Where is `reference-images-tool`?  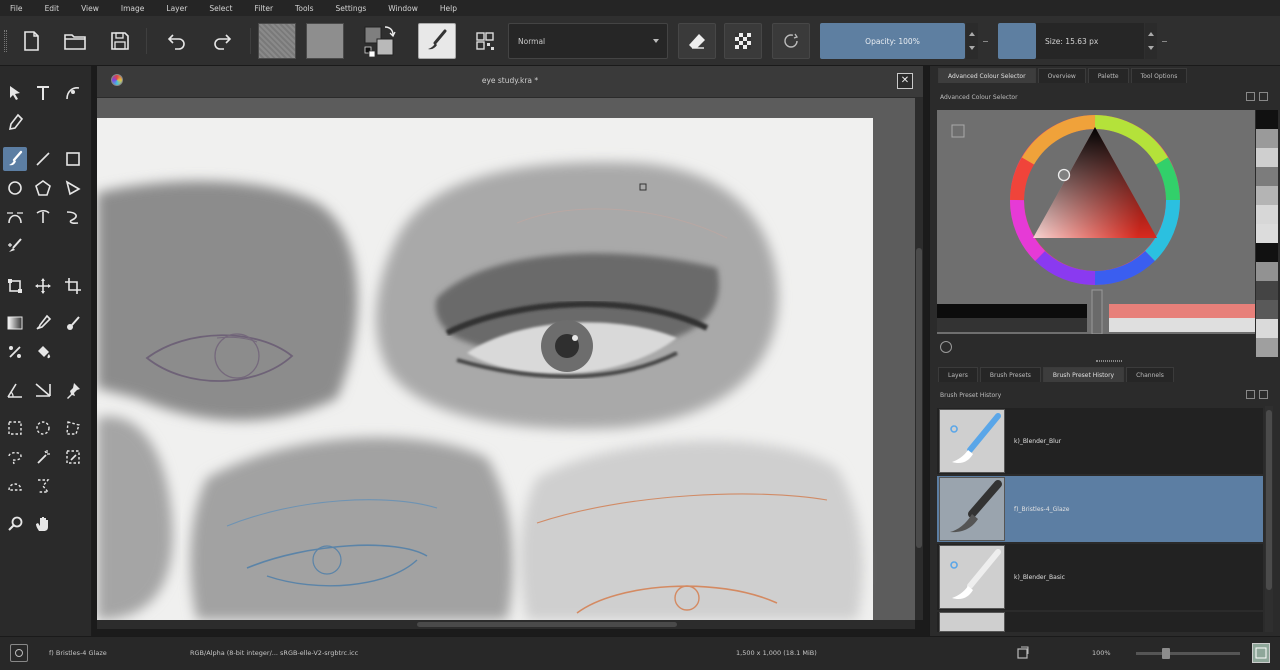 reference-images-tool is located at coordinates (73, 390).